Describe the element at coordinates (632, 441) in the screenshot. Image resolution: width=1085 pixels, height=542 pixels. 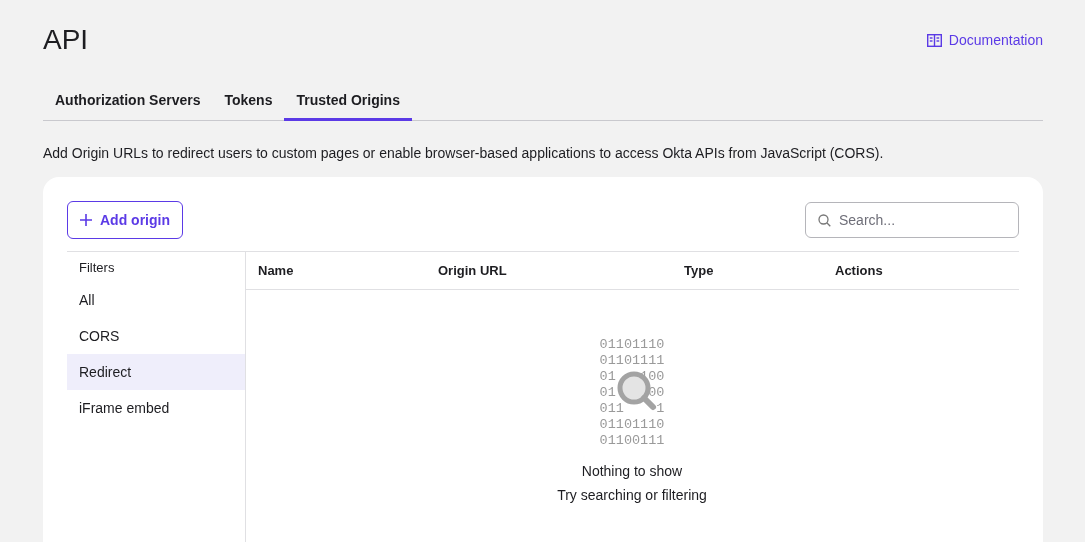
I see `binary-text: 01100111` at that location.